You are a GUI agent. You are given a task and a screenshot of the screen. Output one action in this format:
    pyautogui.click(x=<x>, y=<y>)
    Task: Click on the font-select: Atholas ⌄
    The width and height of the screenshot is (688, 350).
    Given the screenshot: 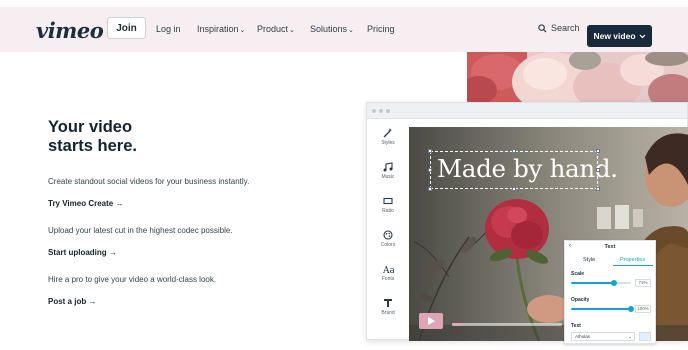 What is the action you would take?
    pyautogui.click(x=603, y=336)
    